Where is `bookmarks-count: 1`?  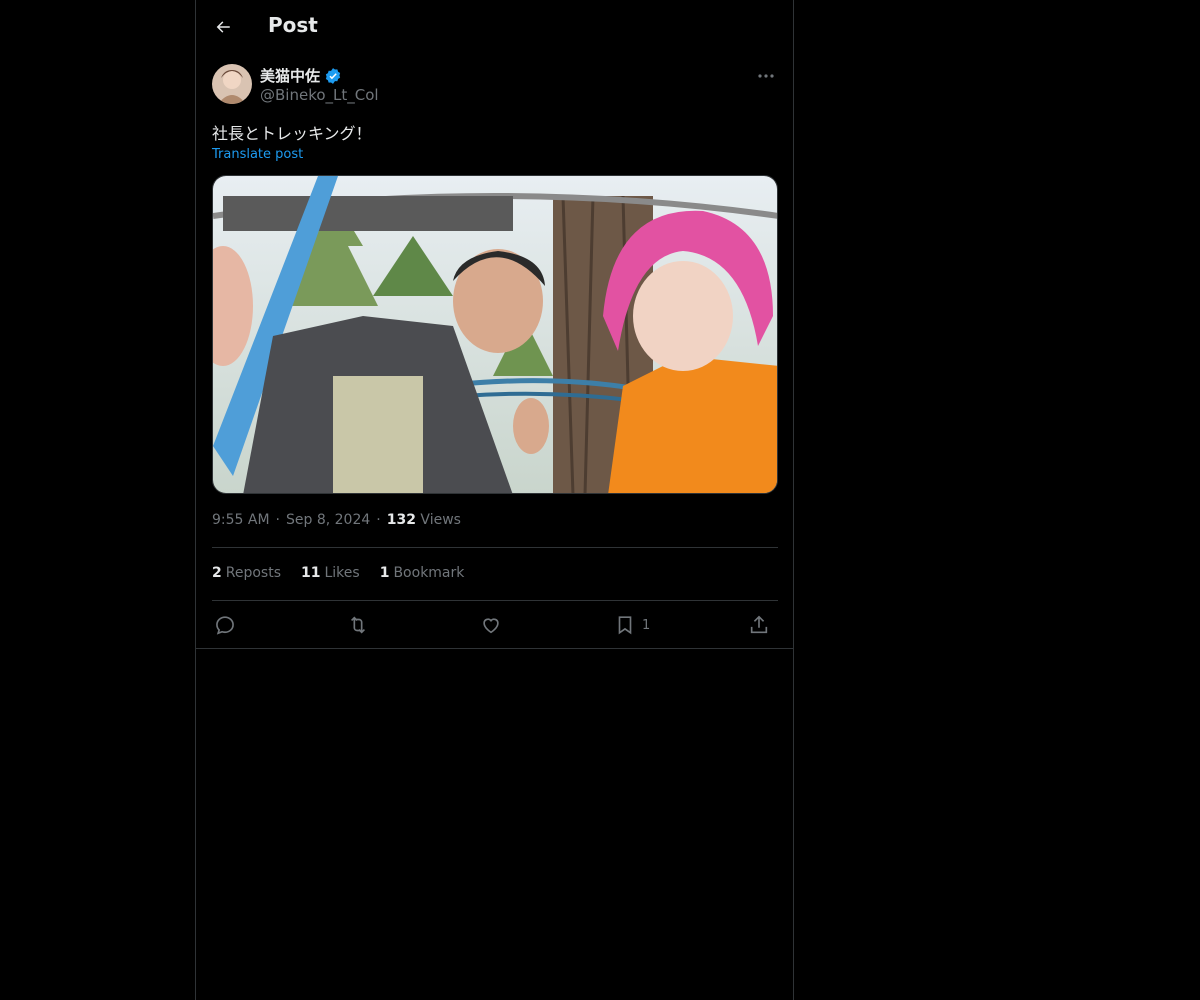
bookmarks-count: 1 is located at coordinates (384, 573).